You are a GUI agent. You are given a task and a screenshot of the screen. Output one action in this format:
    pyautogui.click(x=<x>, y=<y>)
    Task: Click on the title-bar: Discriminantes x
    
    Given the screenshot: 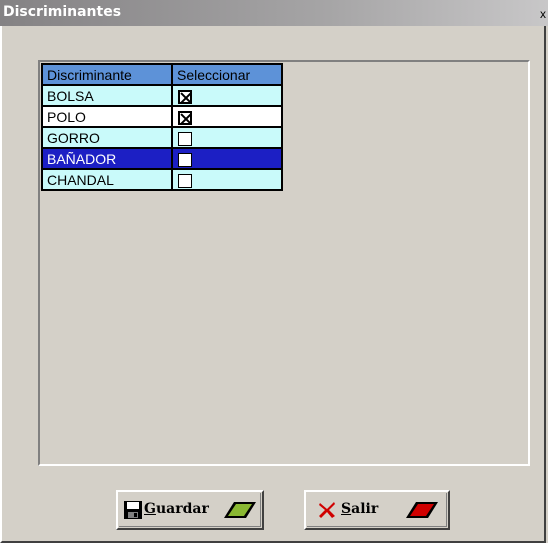 What is the action you would take?
    pyautogui.click(x=274, y=13)
    